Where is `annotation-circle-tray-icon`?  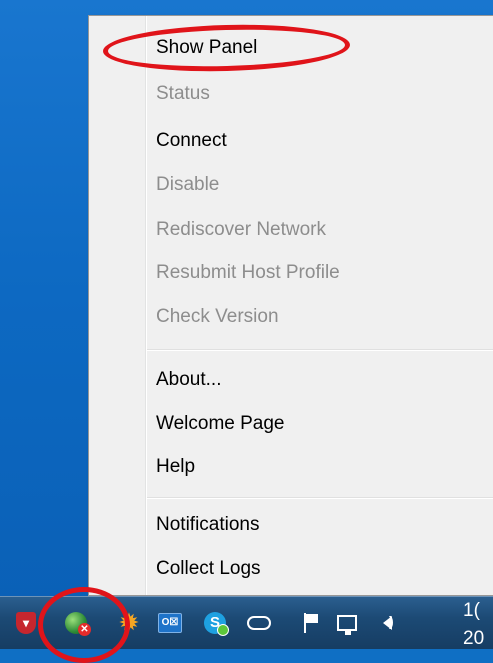 annotation-circle-tray-icon is located at coordinates (84, 625).